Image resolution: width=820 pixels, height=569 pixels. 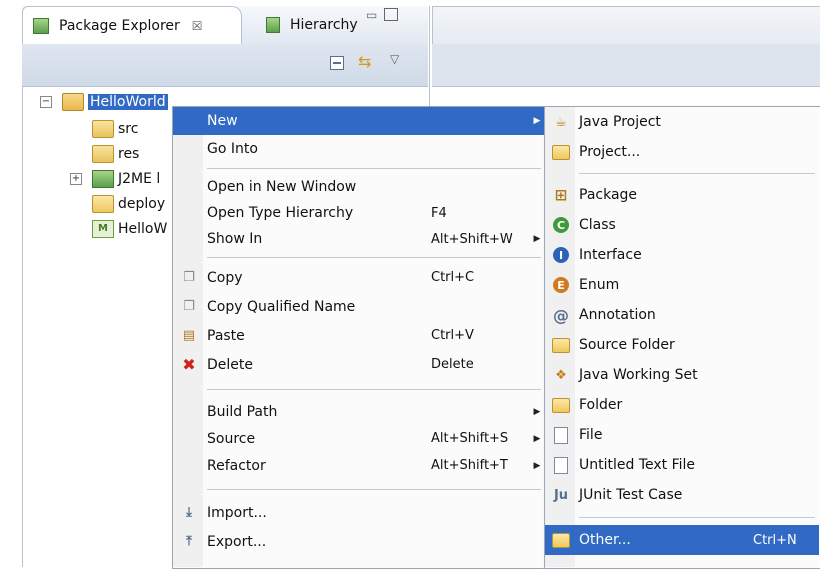 What do you see at coordinates (189, 277) in the screenshot?
I see `copy-icon: ❐` at bounding box center [189, 277].